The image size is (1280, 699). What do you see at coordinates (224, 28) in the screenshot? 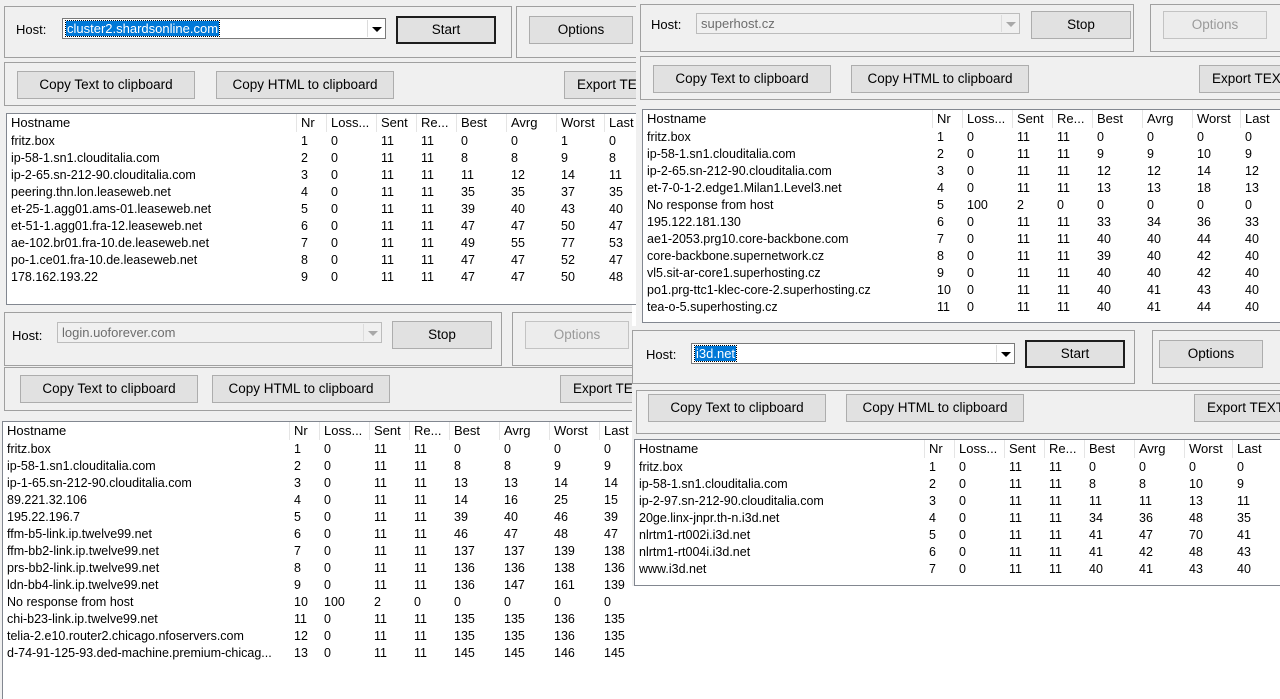
I see `host-combobox: cluster2.shardsonline.com` at bounding box center [224, 28].